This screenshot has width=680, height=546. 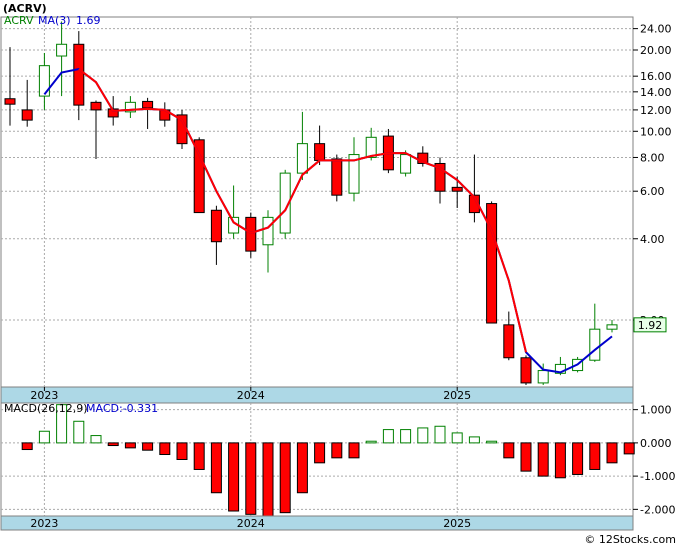 What do you see at coordinates (657, 509) in the screenshot?
I see `macd-tick-label: -2.000` at bounding box center [657, 509].